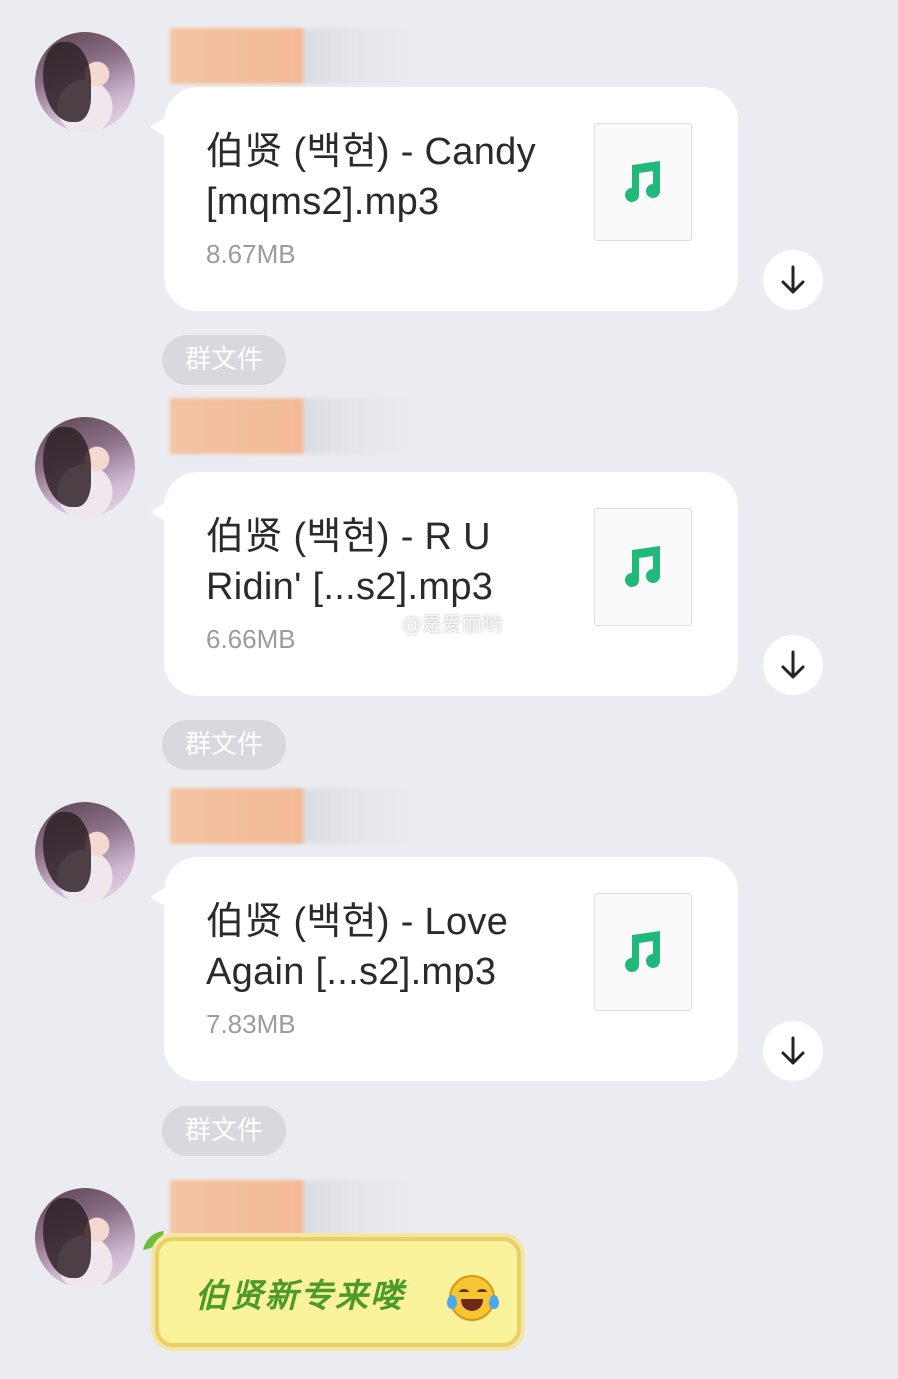 This screenshot has height=1379, width=898. I want to click on file-message-bubble: 伯贤 (백현) - R U Ridin' [...s2].mp3 6.66MB, so click(444, 584).